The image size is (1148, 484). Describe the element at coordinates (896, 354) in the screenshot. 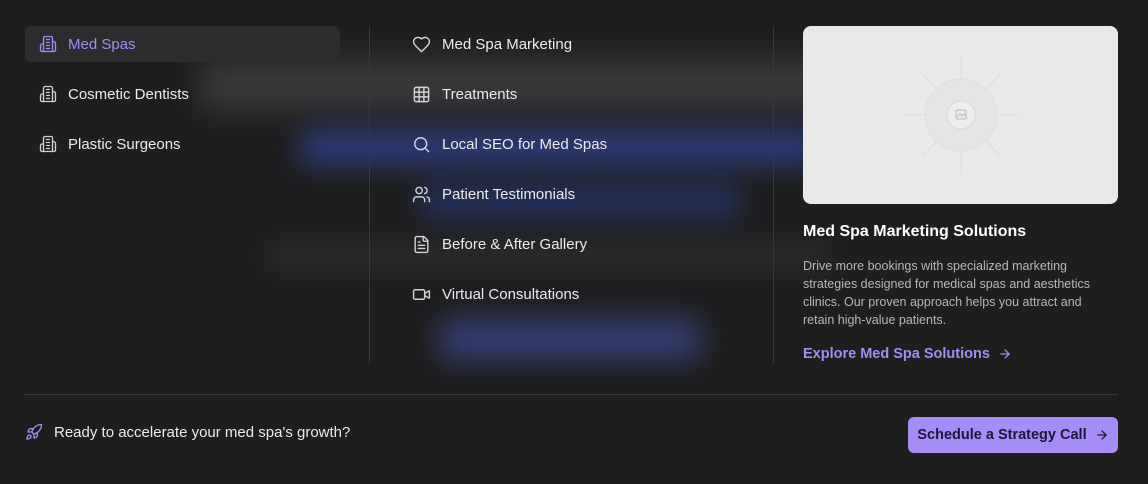

I see `explore-link-label: Explore Med Spa Solutions` at that location.